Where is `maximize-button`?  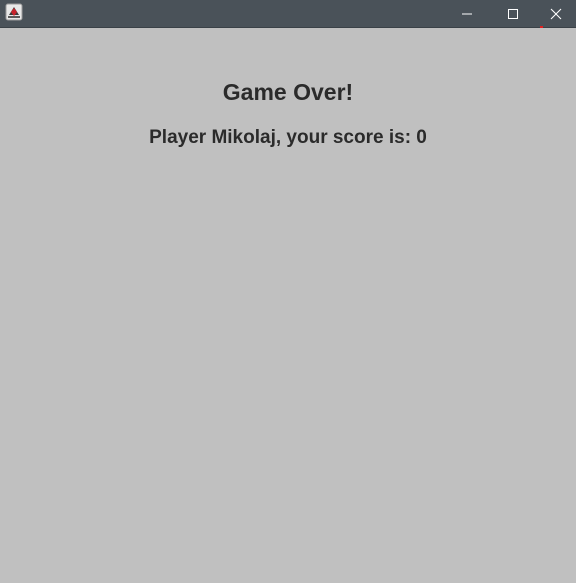
maximize-button is located at coordinates (513, 13).